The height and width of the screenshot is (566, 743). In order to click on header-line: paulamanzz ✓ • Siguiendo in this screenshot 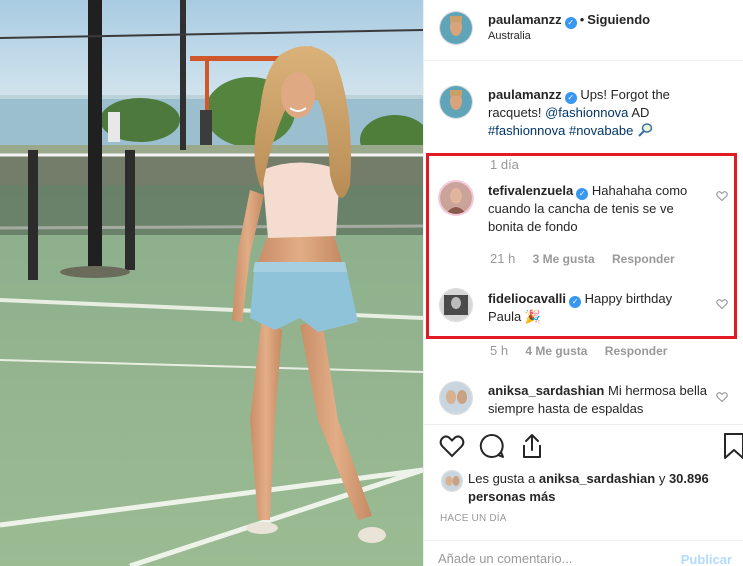, I will do `click(569, 20)`.